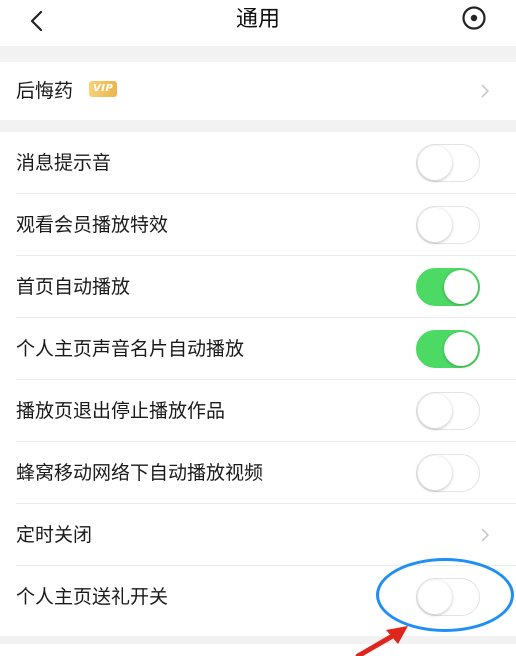 Image resolution: width=516 pixels, height=656 pixels. I want to click on profile-voice-autoplay-toggle, so click(448, 349).